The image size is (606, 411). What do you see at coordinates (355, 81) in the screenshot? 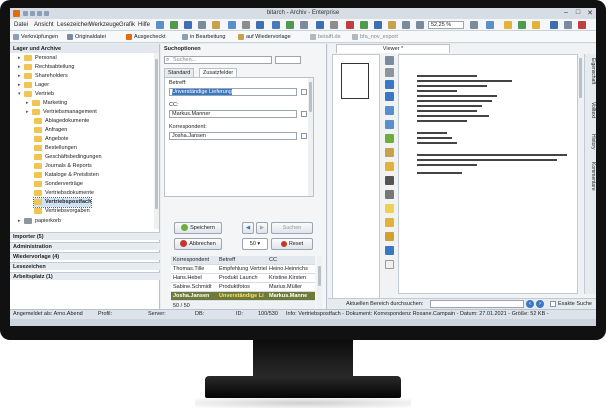
I see `page-thumbnail` at bounding box center [355, 81].